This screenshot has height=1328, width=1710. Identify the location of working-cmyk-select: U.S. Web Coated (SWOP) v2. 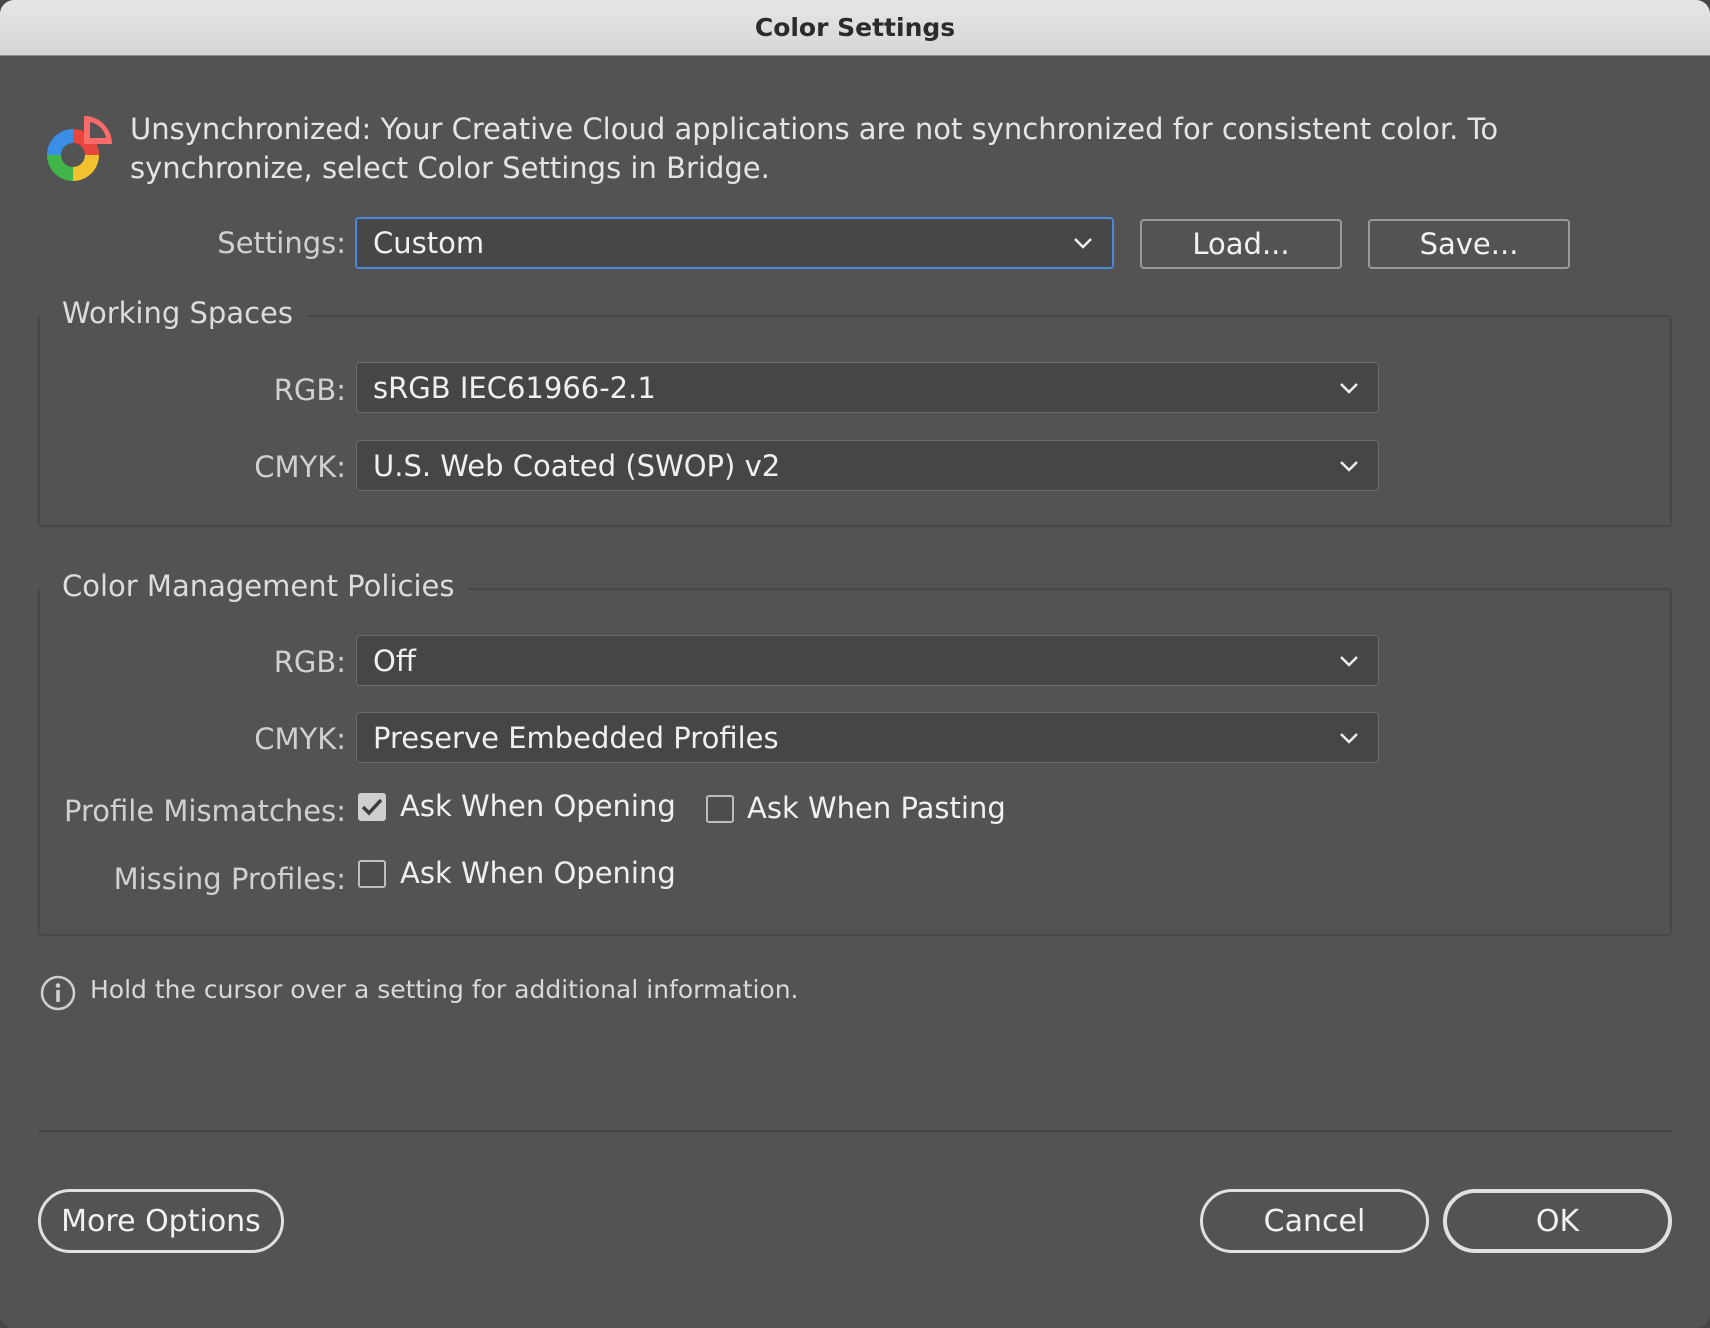
(867, 465).